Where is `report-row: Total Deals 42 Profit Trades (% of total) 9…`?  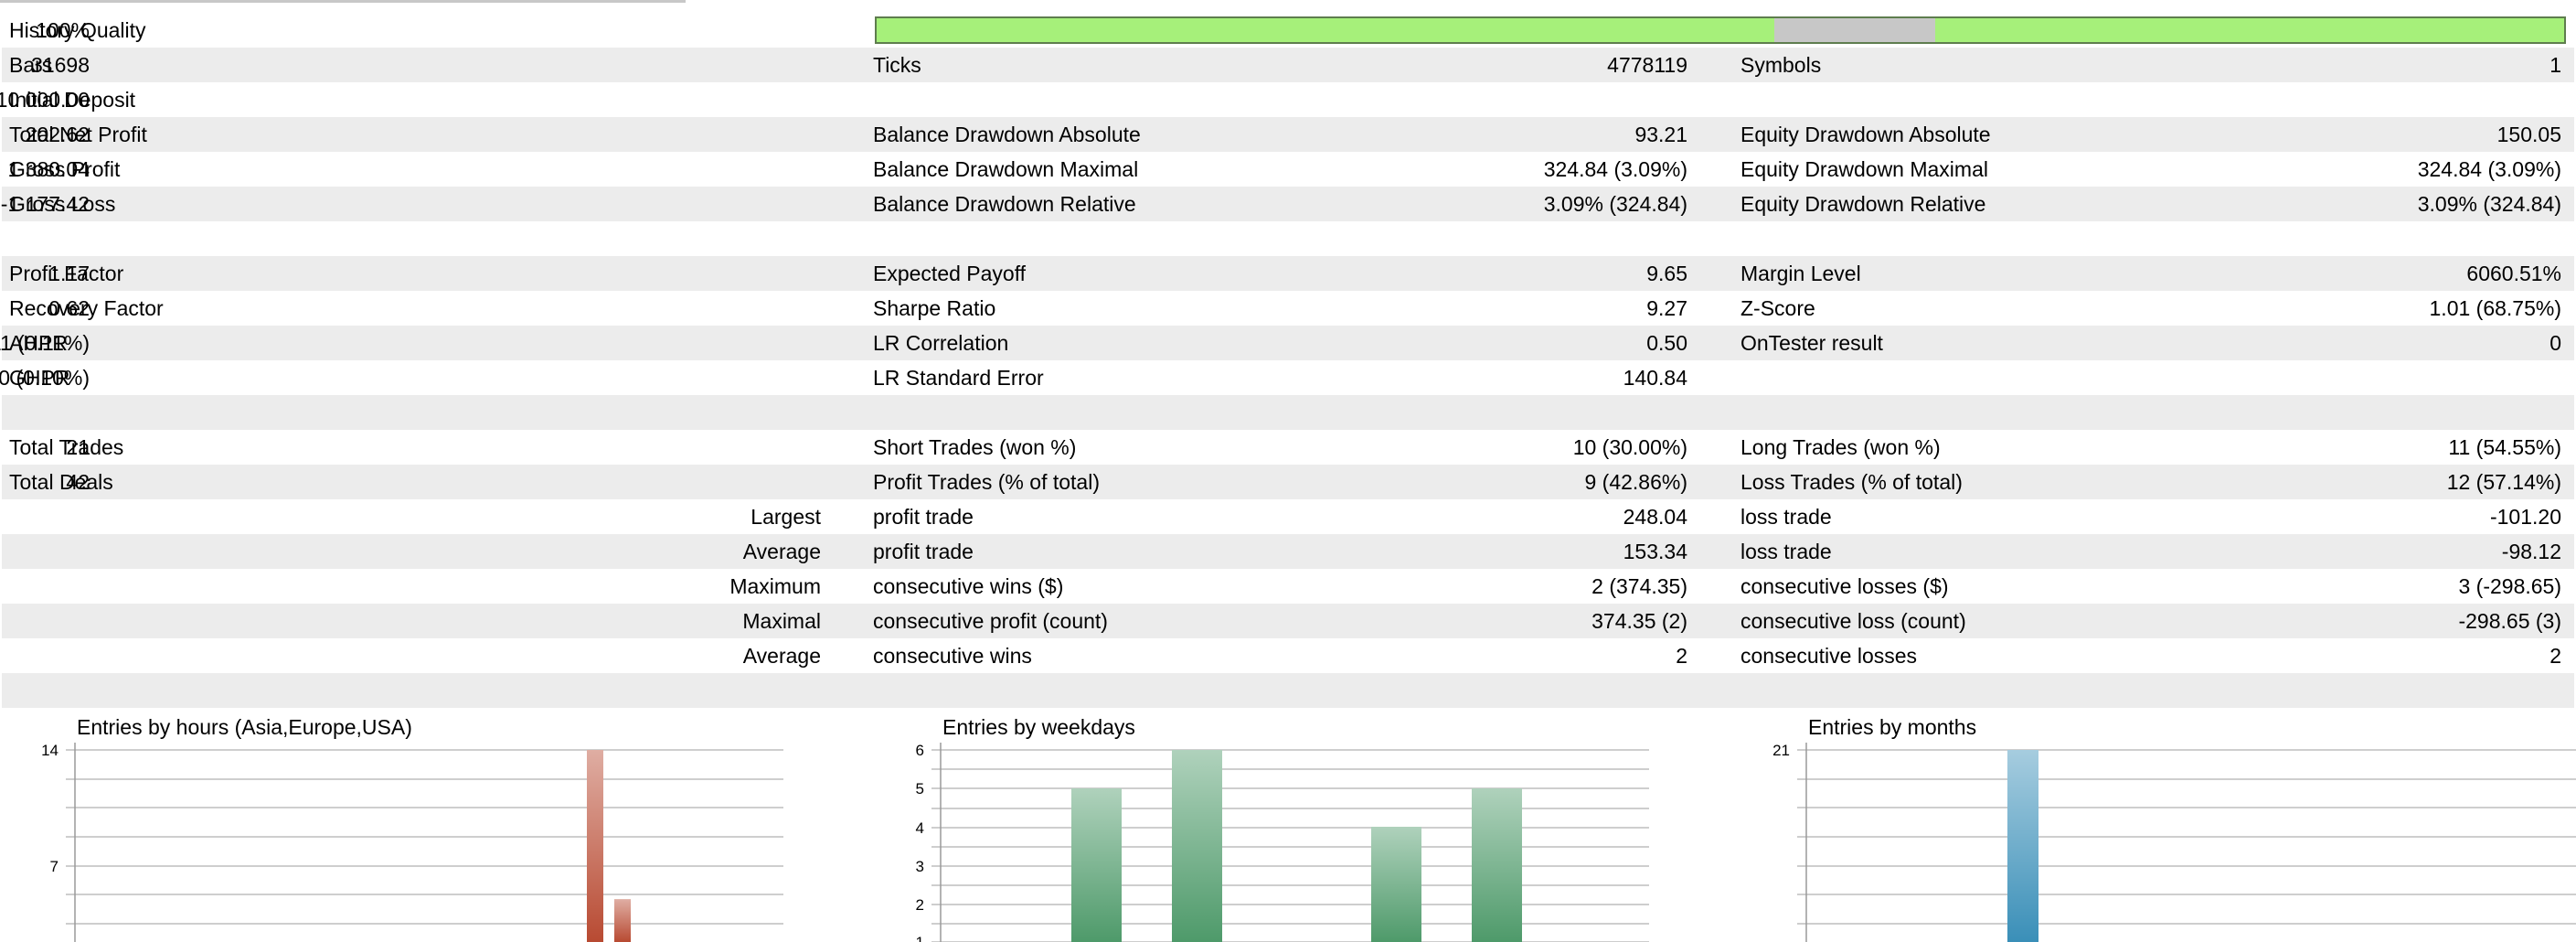
report-row: Total Deals 42 Profit Trades (% of total) 9… is located at coordinates (1288, 482).